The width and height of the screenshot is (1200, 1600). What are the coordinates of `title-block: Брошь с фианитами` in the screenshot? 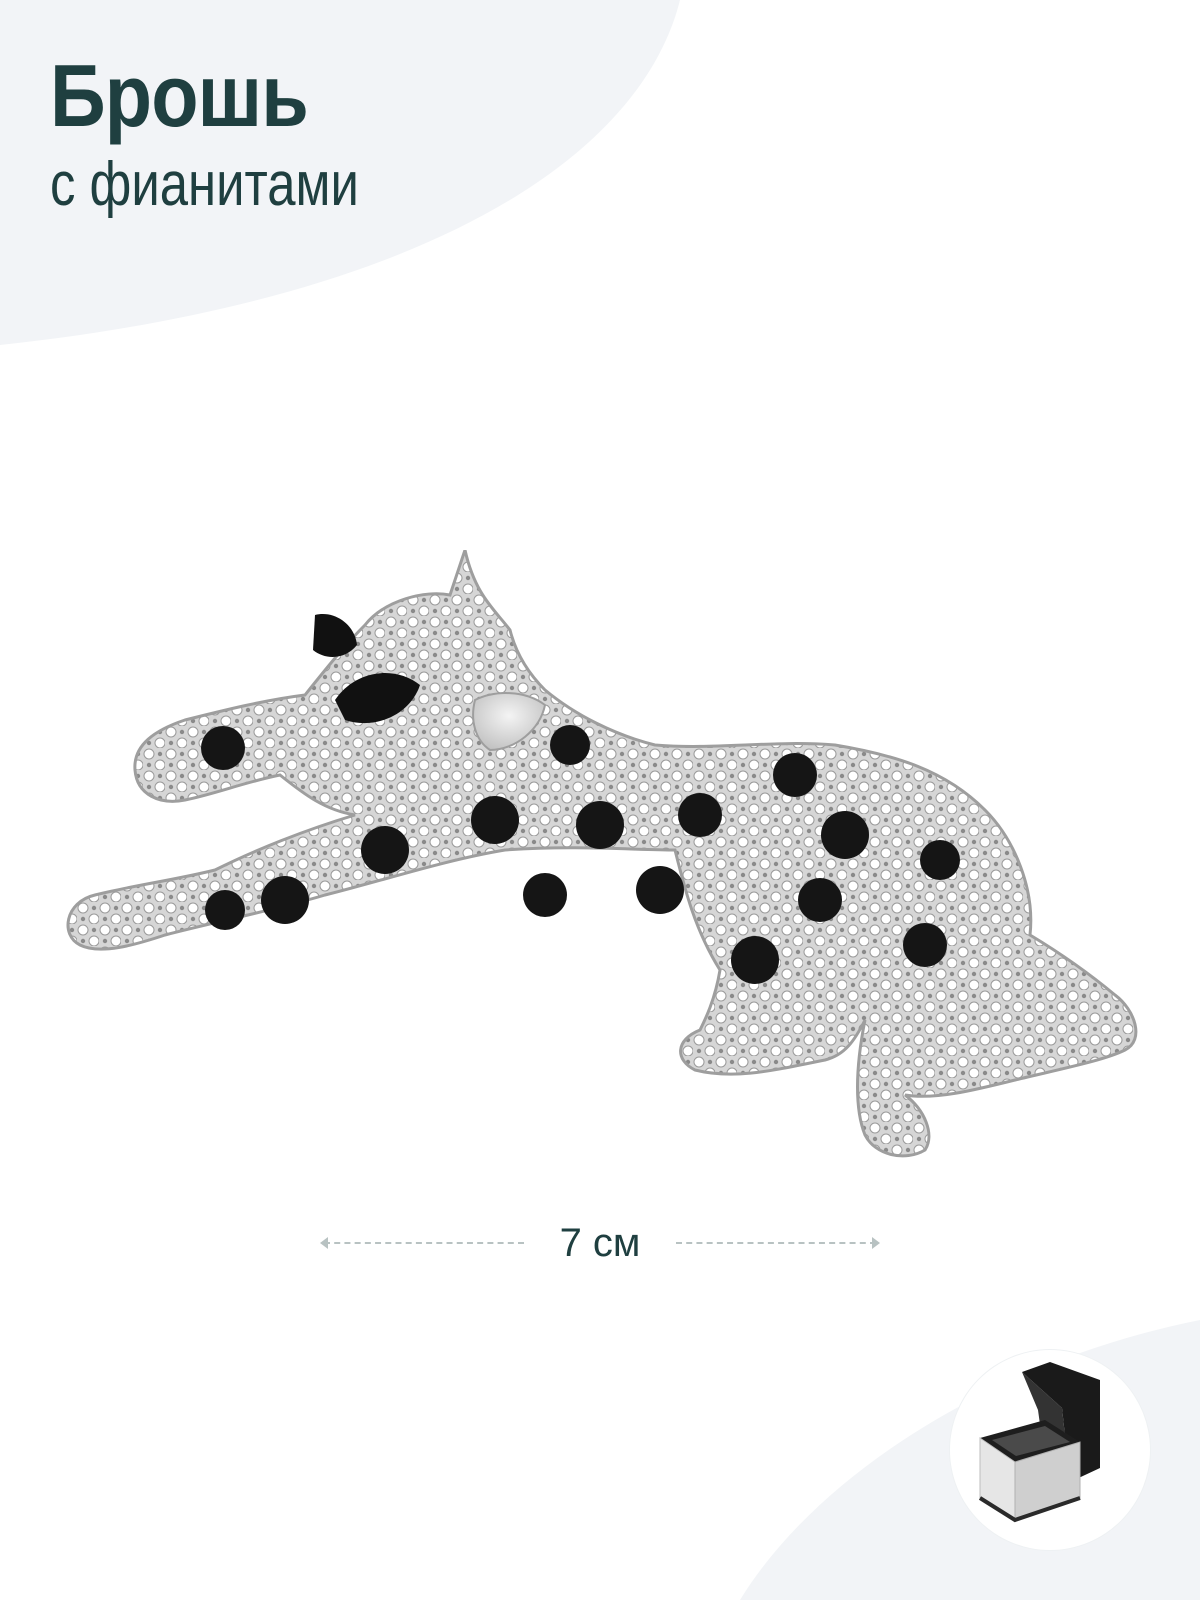 It's located at (238, 134).